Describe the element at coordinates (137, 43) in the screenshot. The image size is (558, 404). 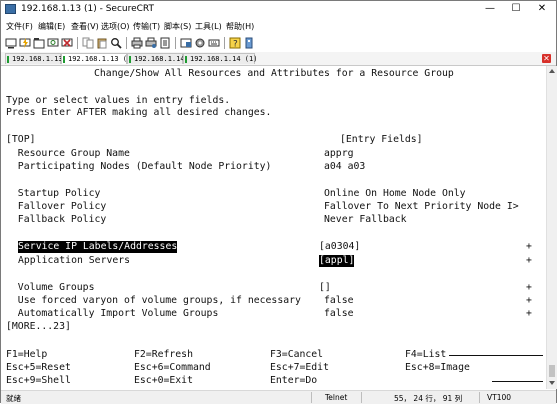
I see `print-icon` at that location.